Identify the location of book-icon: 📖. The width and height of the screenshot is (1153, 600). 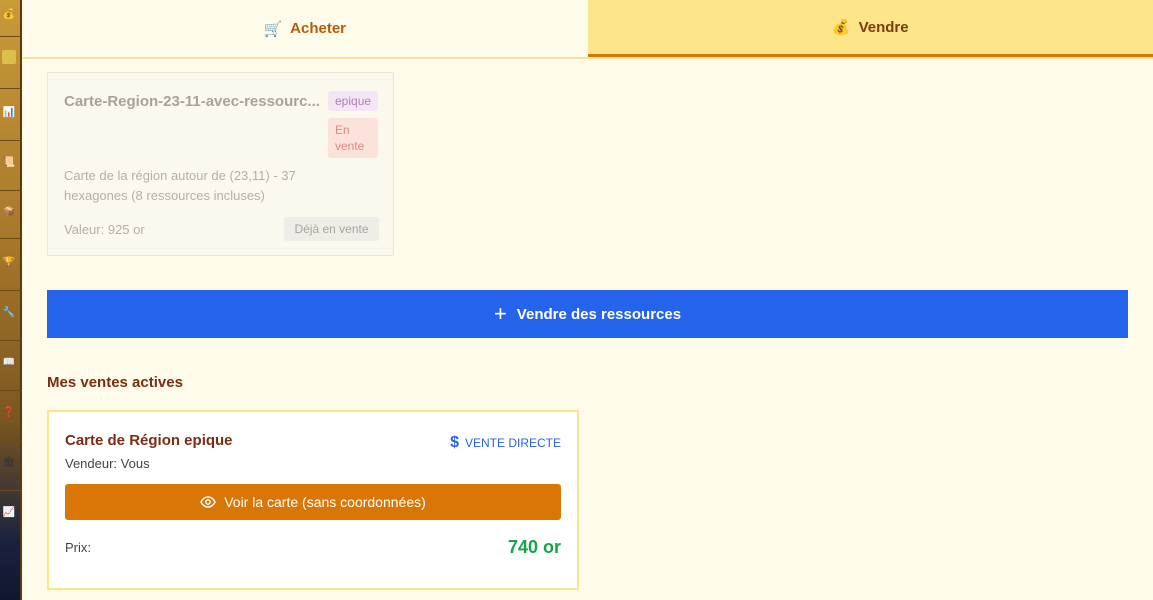
(9, 363).